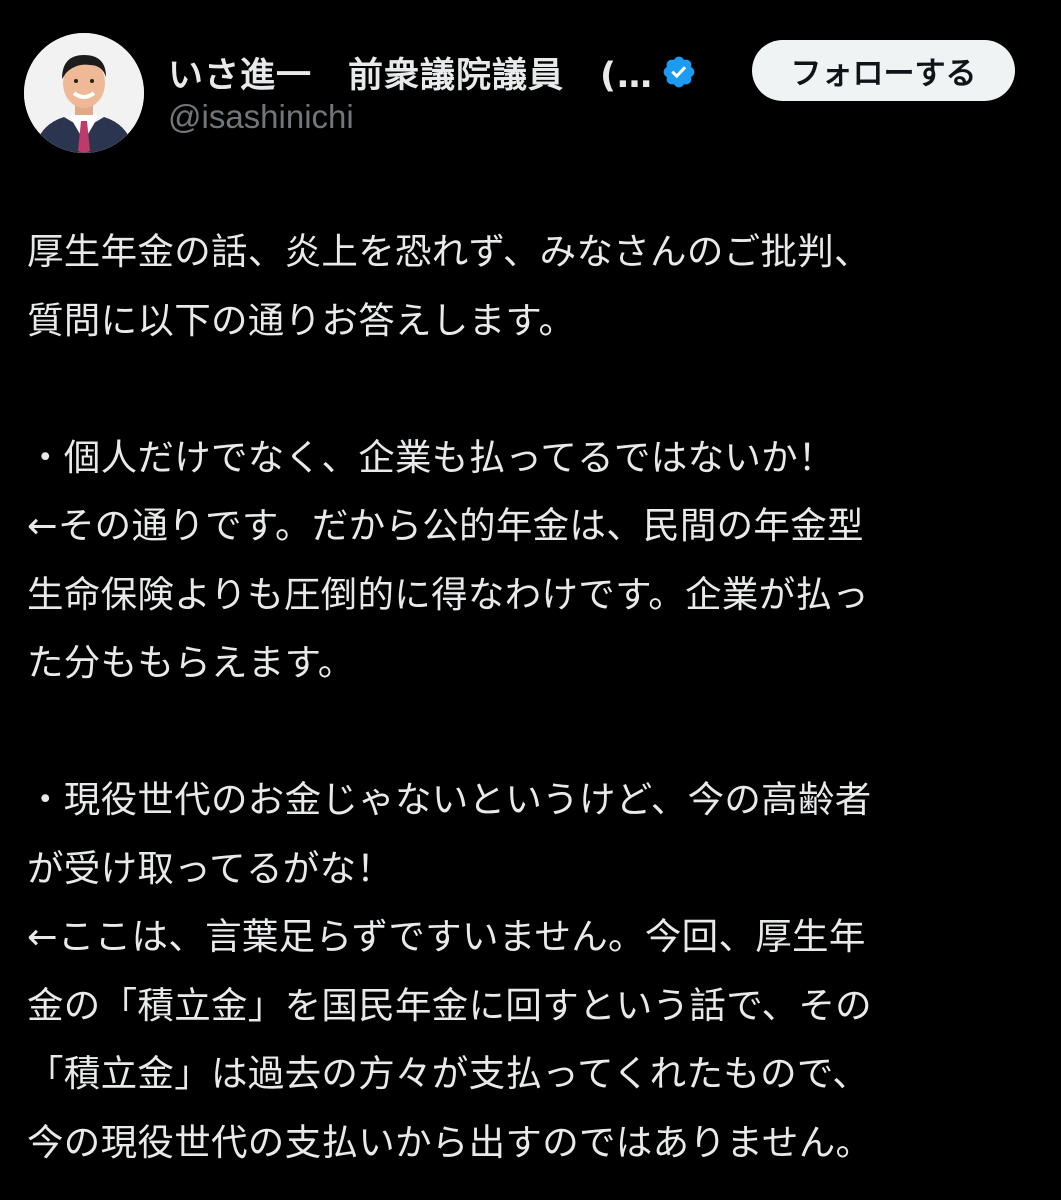 The width and height of the screenshot is (1061, 1200). I want to click on post-text-line: 質問に以下の通りお答えします。, so click(301, 320).